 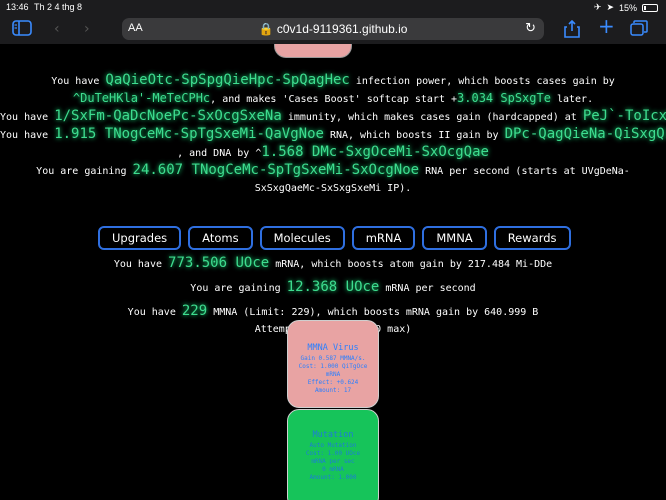 I want to click on status-bar: 13:46 Th 2 4 thg 8 ✈ ➤ 15%, so click(x=333, y=7).